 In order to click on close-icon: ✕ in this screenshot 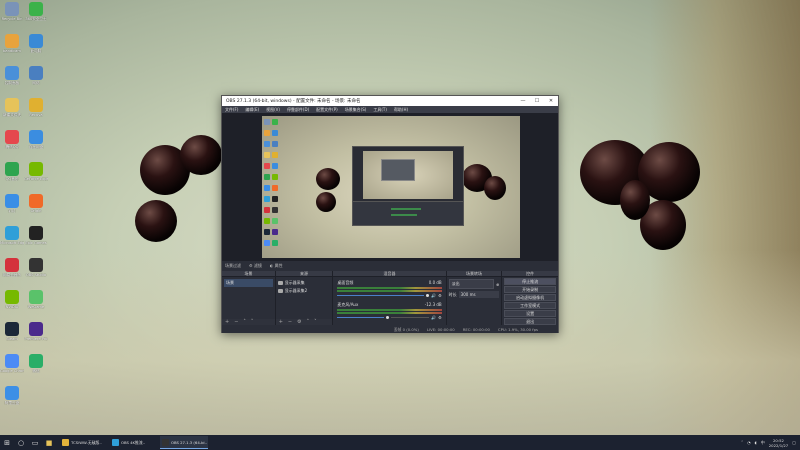, I will do `click(551, 101)`.